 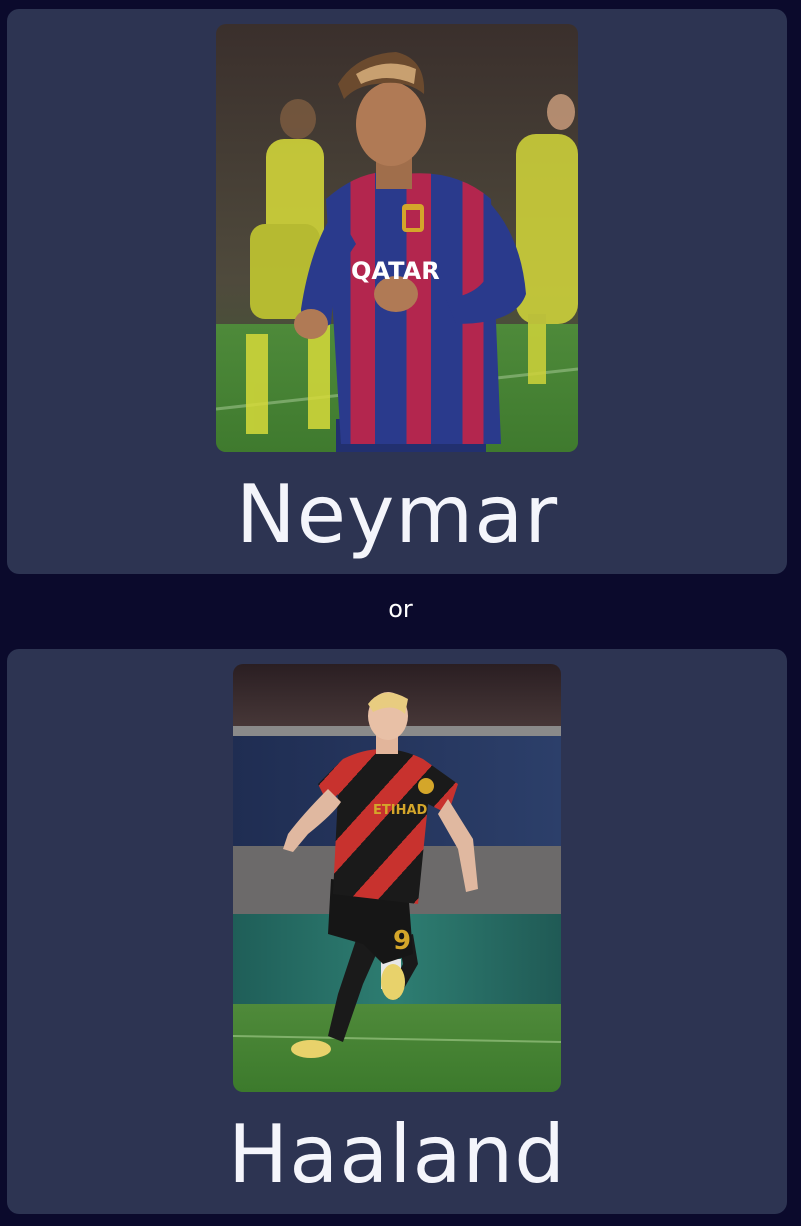 I want to click on svg-text: QATAR, so click(x=395, y=271).